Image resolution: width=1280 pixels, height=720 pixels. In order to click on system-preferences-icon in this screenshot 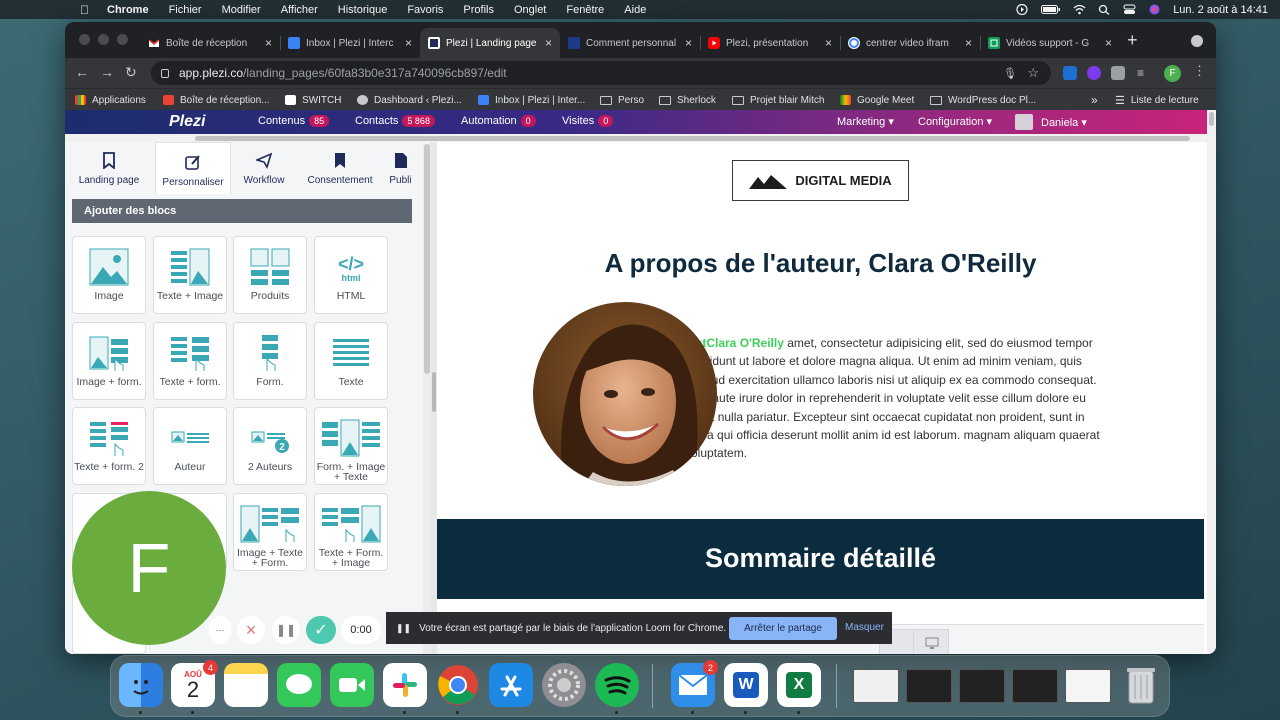, I will do `click(564, 685)`.